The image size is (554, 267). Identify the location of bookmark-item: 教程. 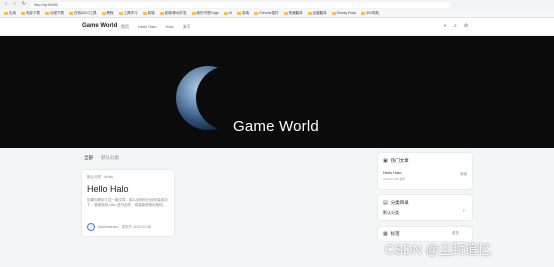
(107, 13).